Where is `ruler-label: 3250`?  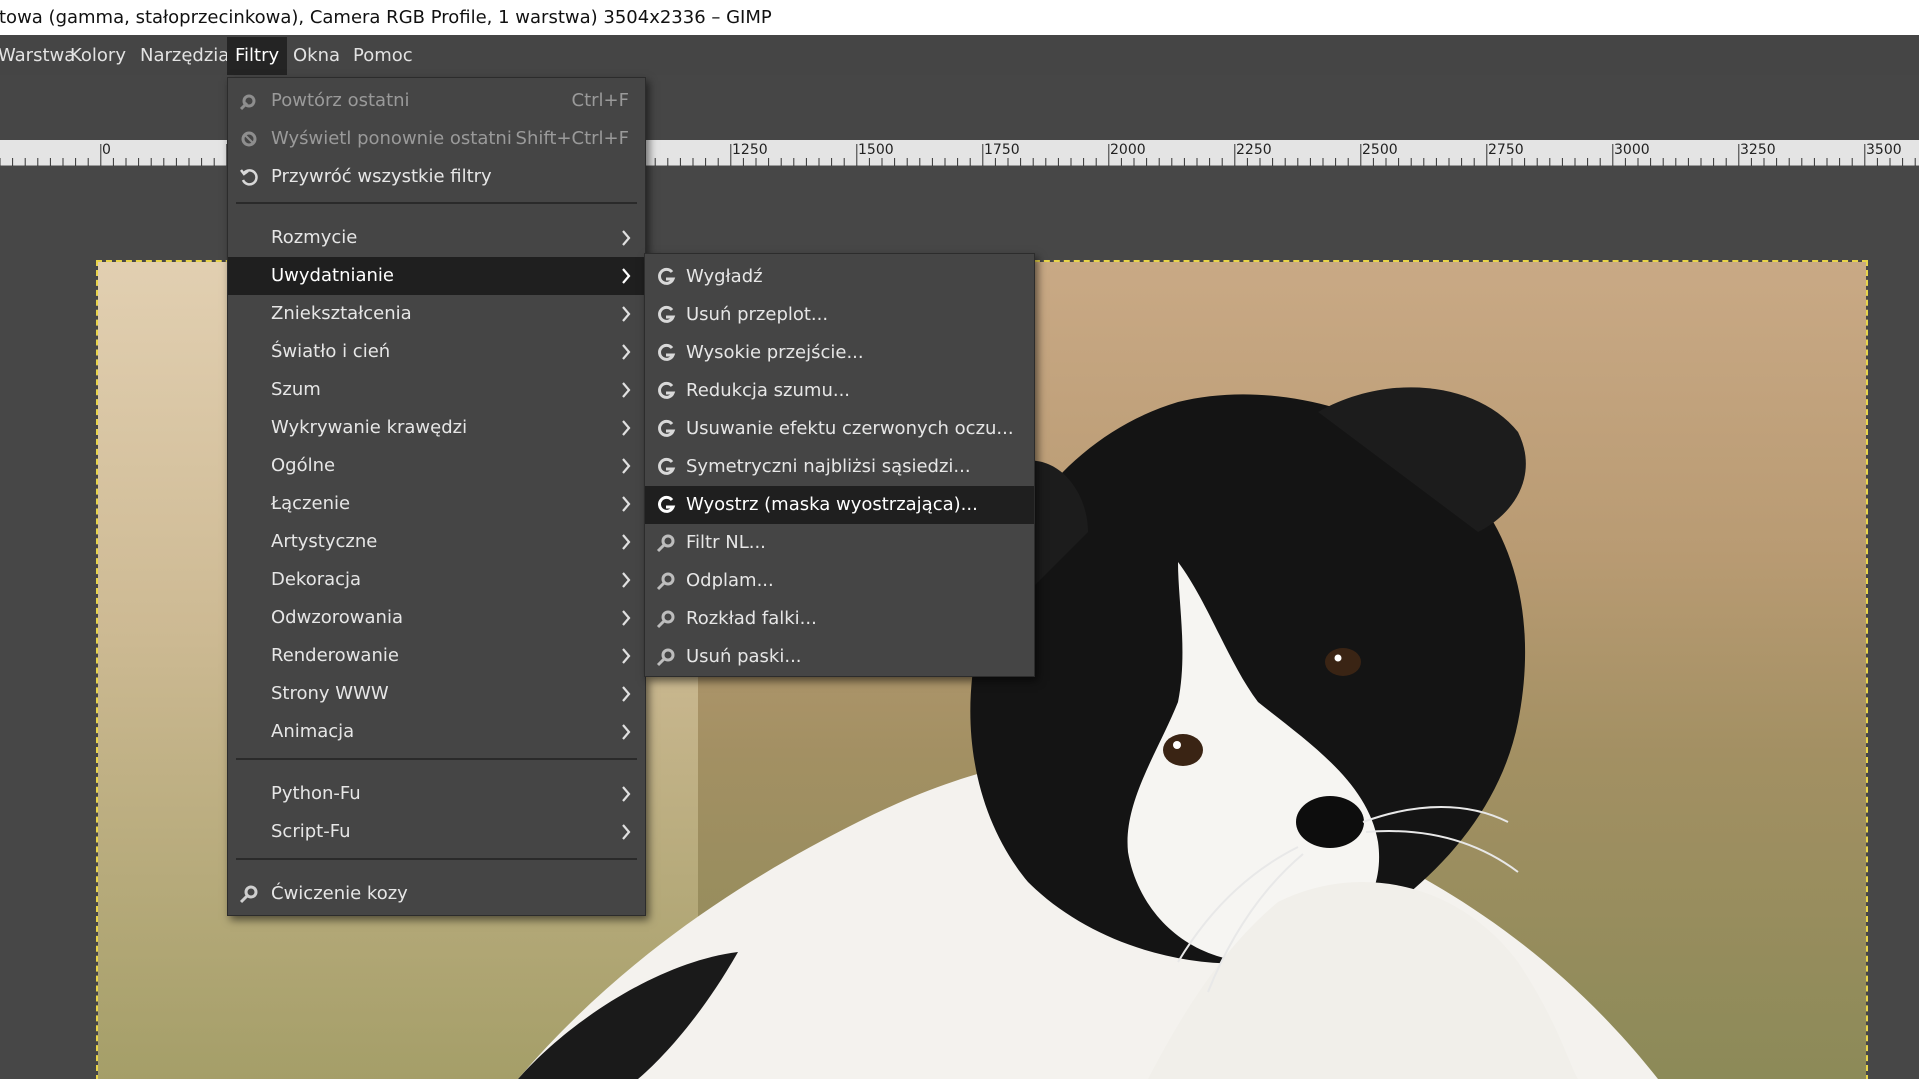 ruler-label: 3250 is located at coordinates (1758, 150).